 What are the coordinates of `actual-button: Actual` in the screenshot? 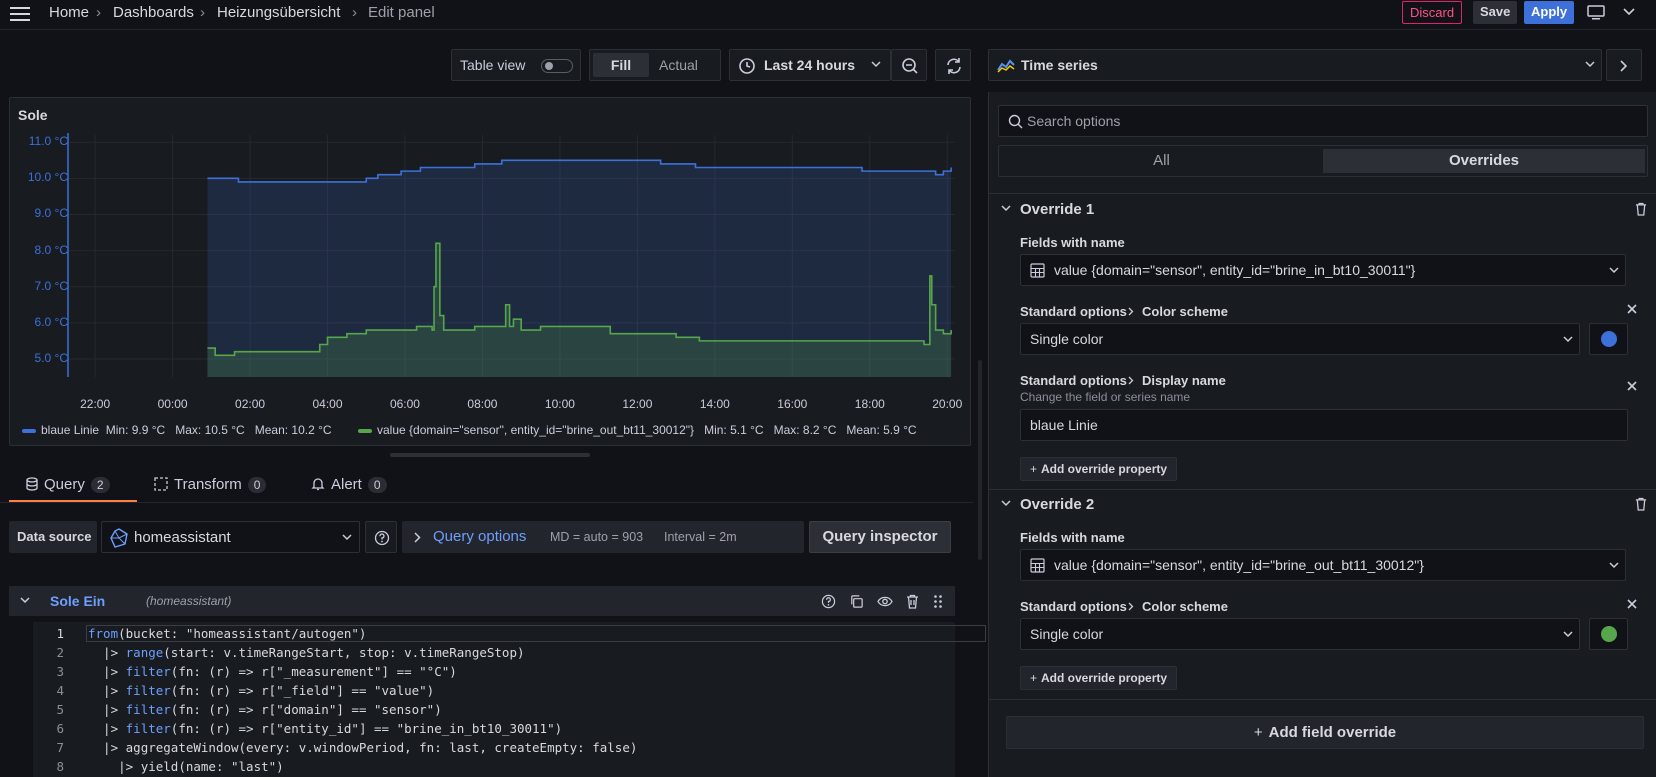 It's located at (678, 65).